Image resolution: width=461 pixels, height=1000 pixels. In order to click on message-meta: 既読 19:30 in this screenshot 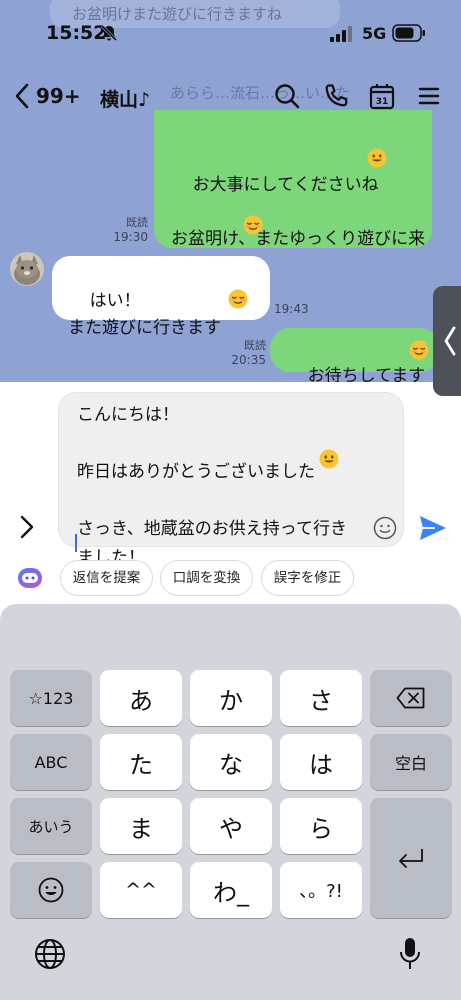, I will do `click(126, 230)`.